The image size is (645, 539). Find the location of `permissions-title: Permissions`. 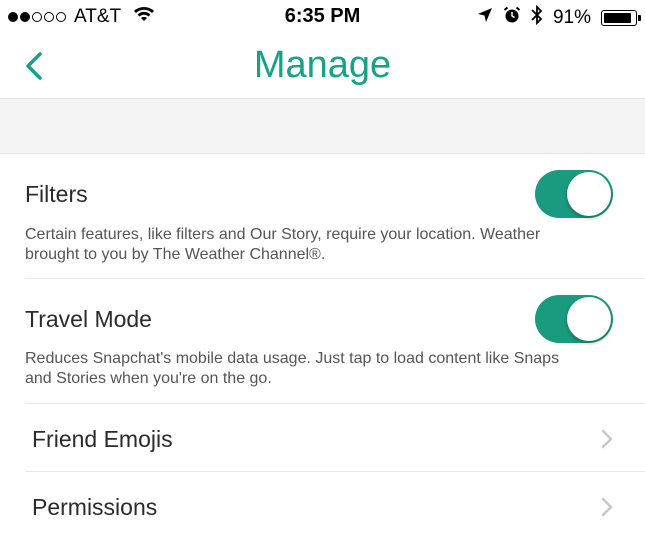

permissions-title: Permissions is located at coordinates (95, 507).